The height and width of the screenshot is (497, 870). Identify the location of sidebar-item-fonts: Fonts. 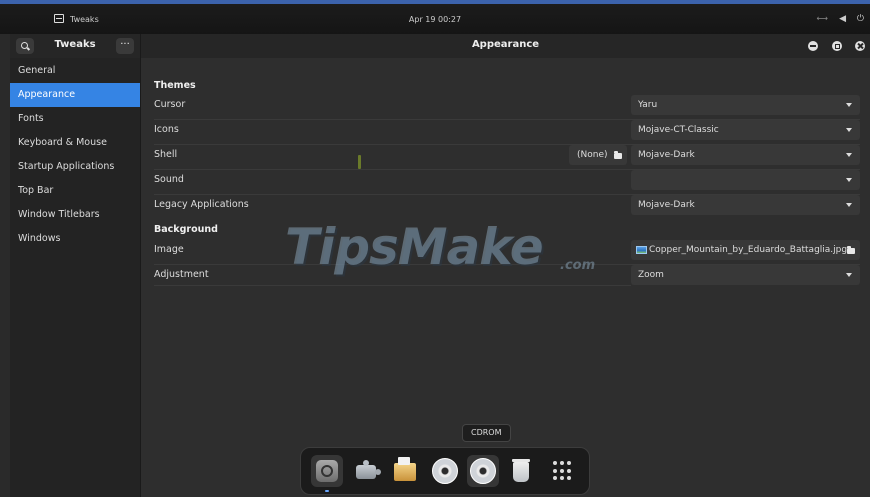
(75, 119).